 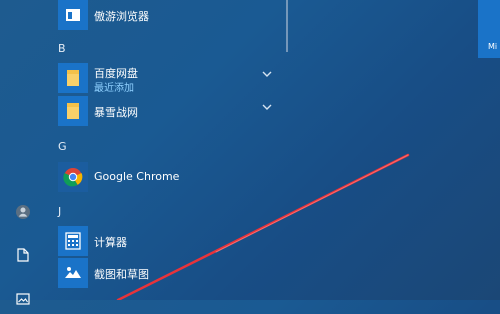 What do you see at coordinates (110, 242) in the screenshot?
I see `app-label: 计算器` at bounding box center [110, 242].